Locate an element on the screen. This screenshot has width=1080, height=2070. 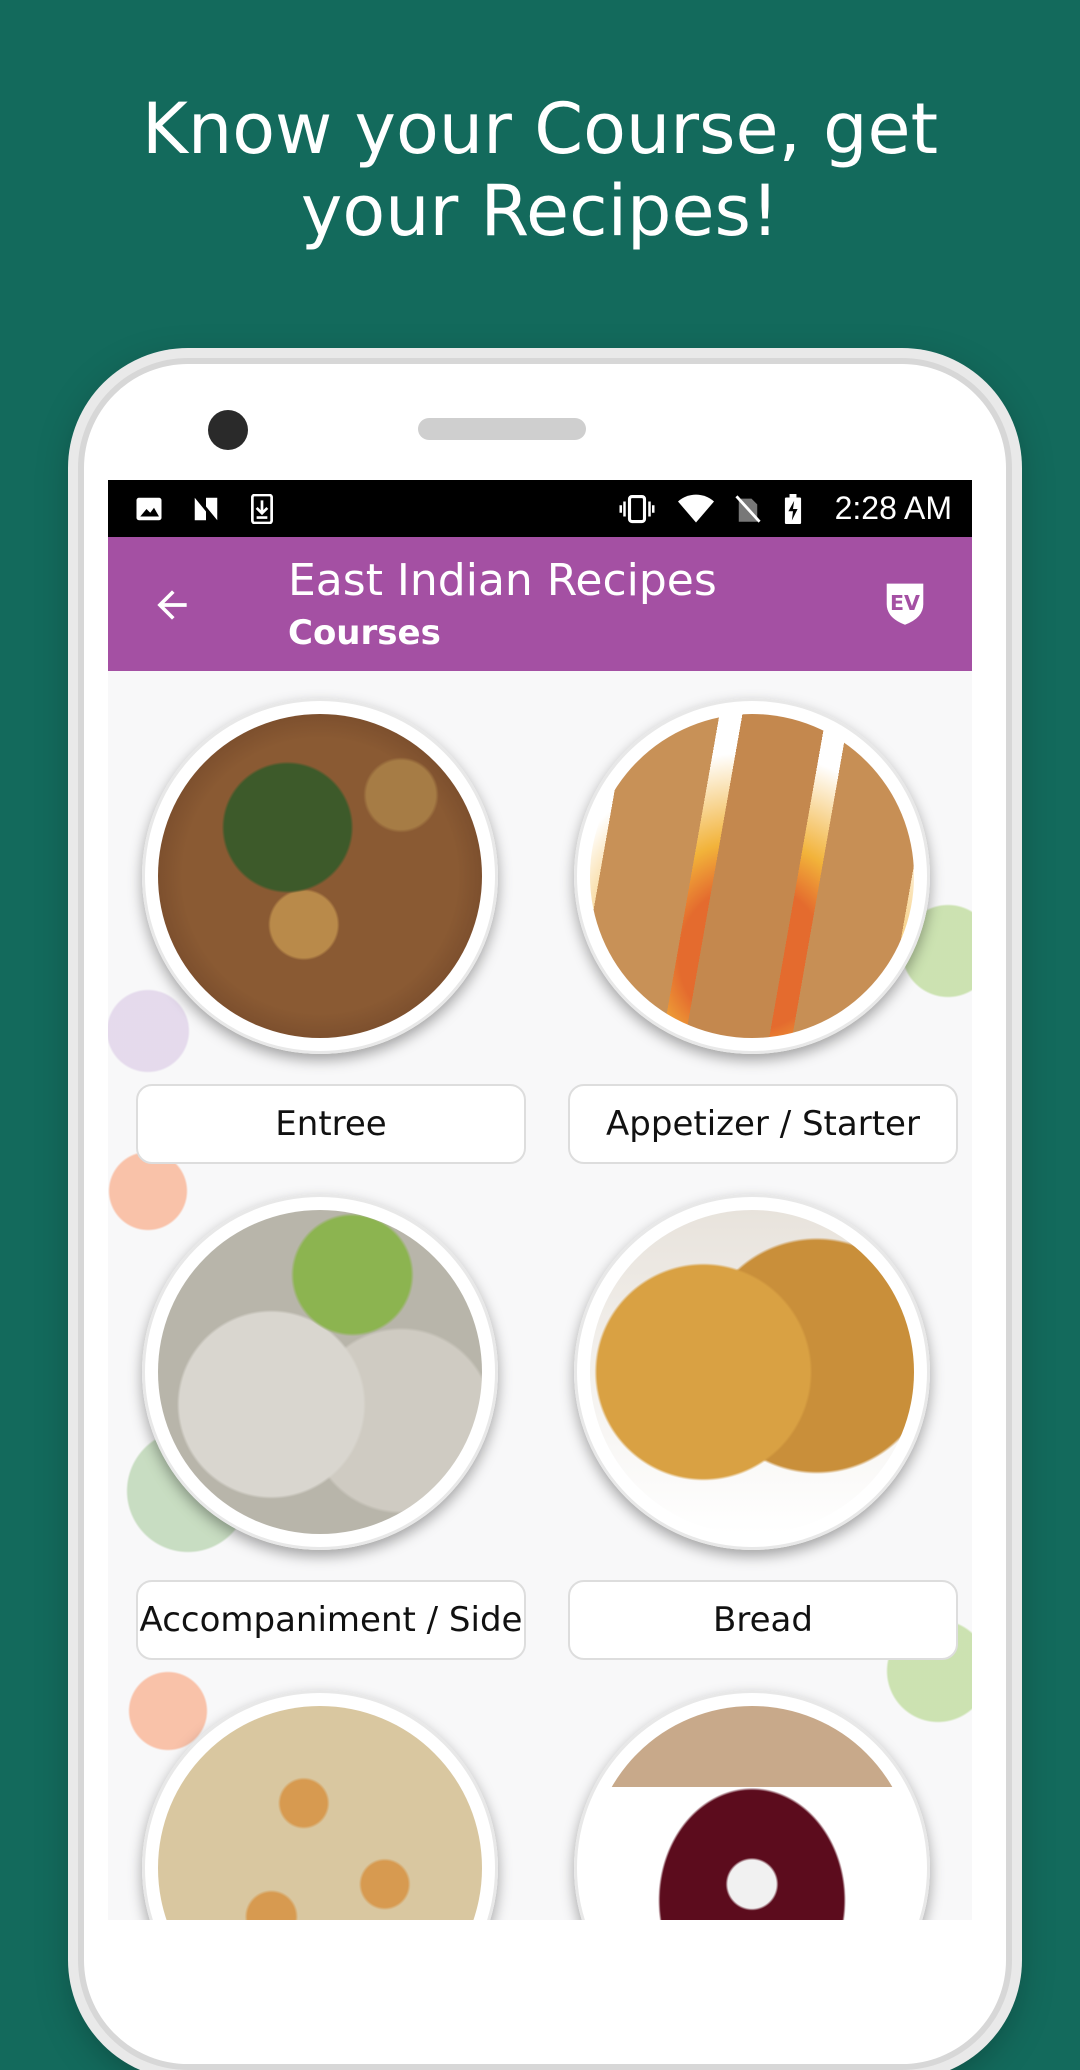
ev-logo-icon: EV is located at coordinates (905, 603).